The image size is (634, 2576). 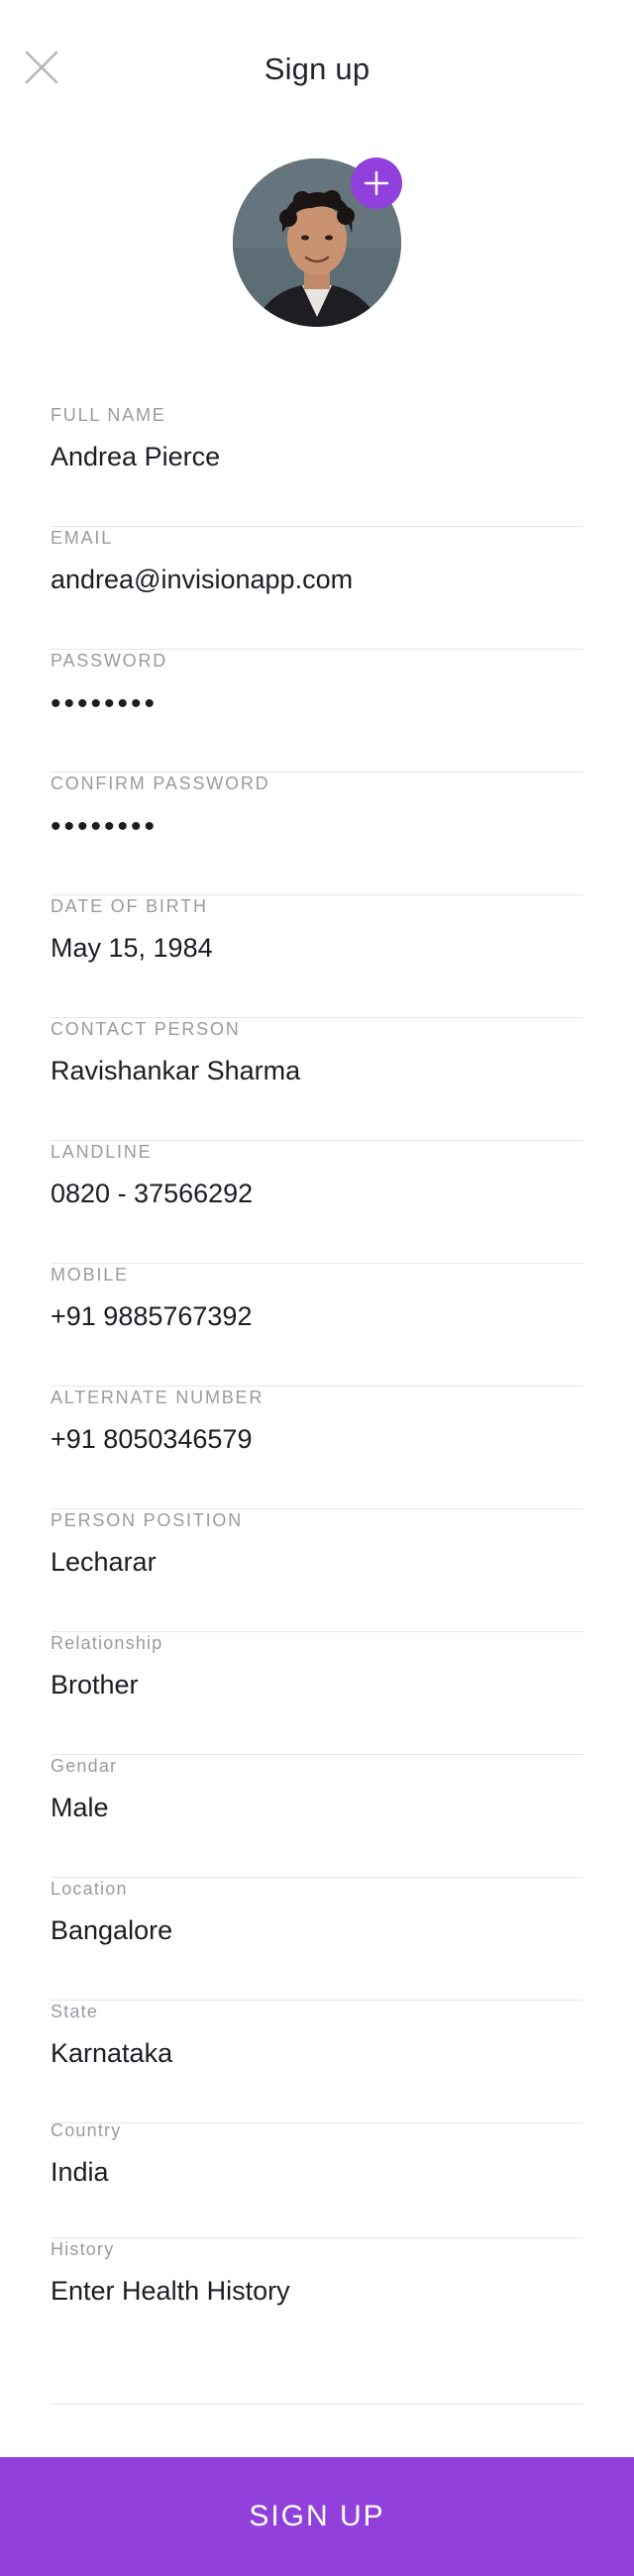 I want to click on field-label: State, so click(x=75, y=2011).